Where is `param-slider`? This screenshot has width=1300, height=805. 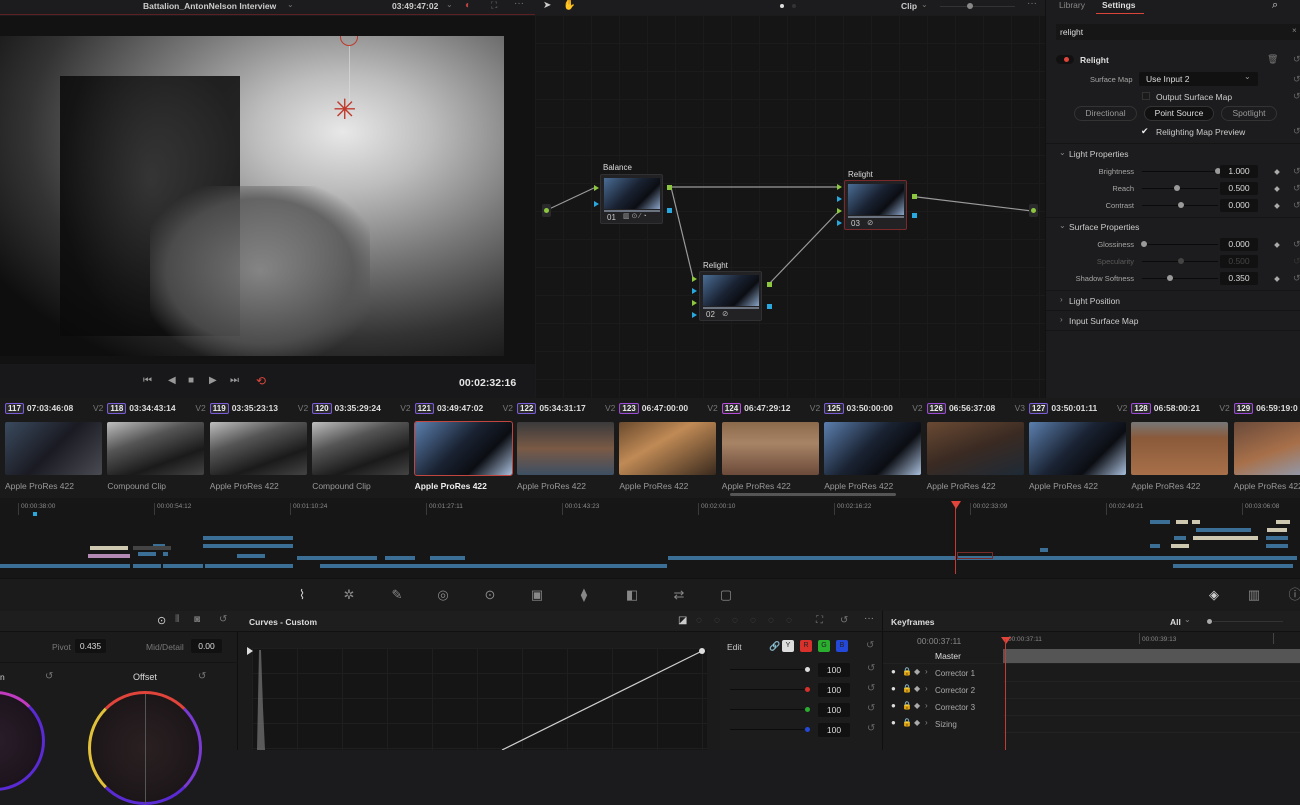
param-slider is located at coordinates (1180, 278).